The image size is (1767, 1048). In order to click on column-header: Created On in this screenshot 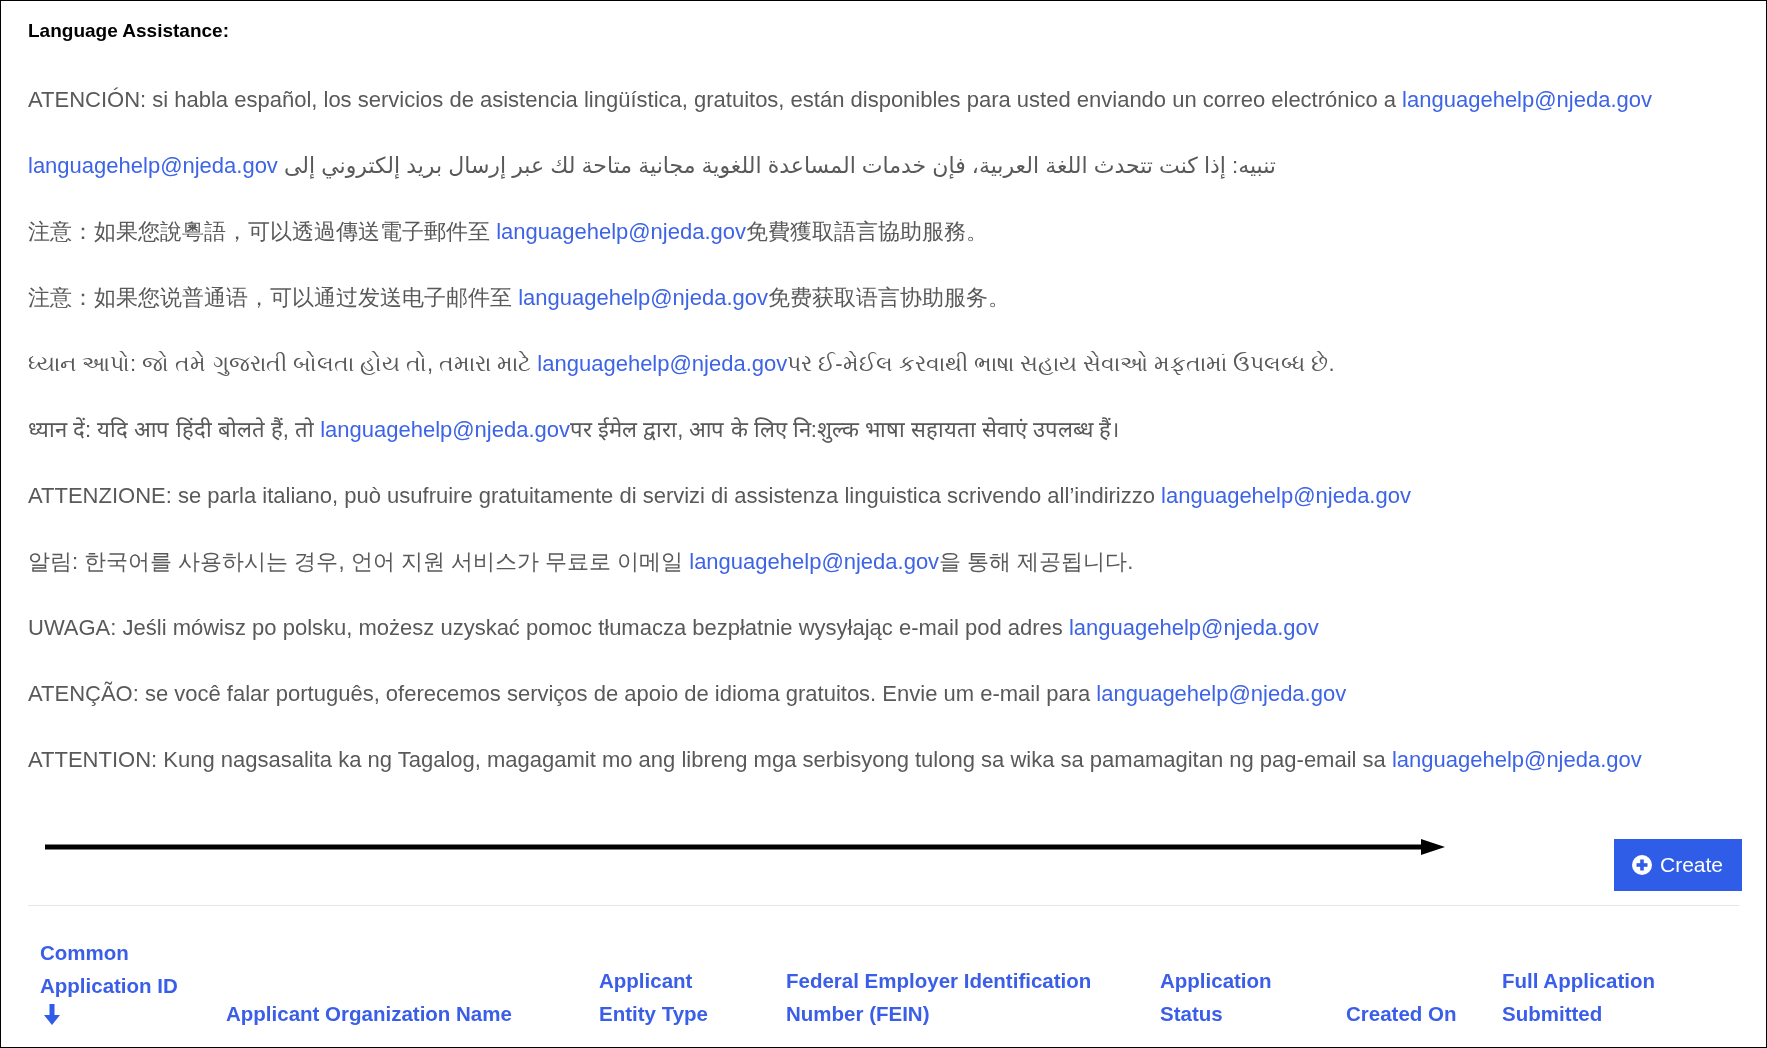, I will do `click(1401, 1013)`.